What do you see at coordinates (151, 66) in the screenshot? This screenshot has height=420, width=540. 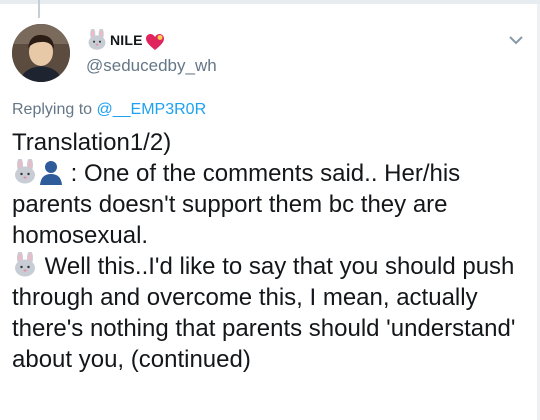 I see `user-handle: @seducedby_wh` at bounding box center [151, 66].